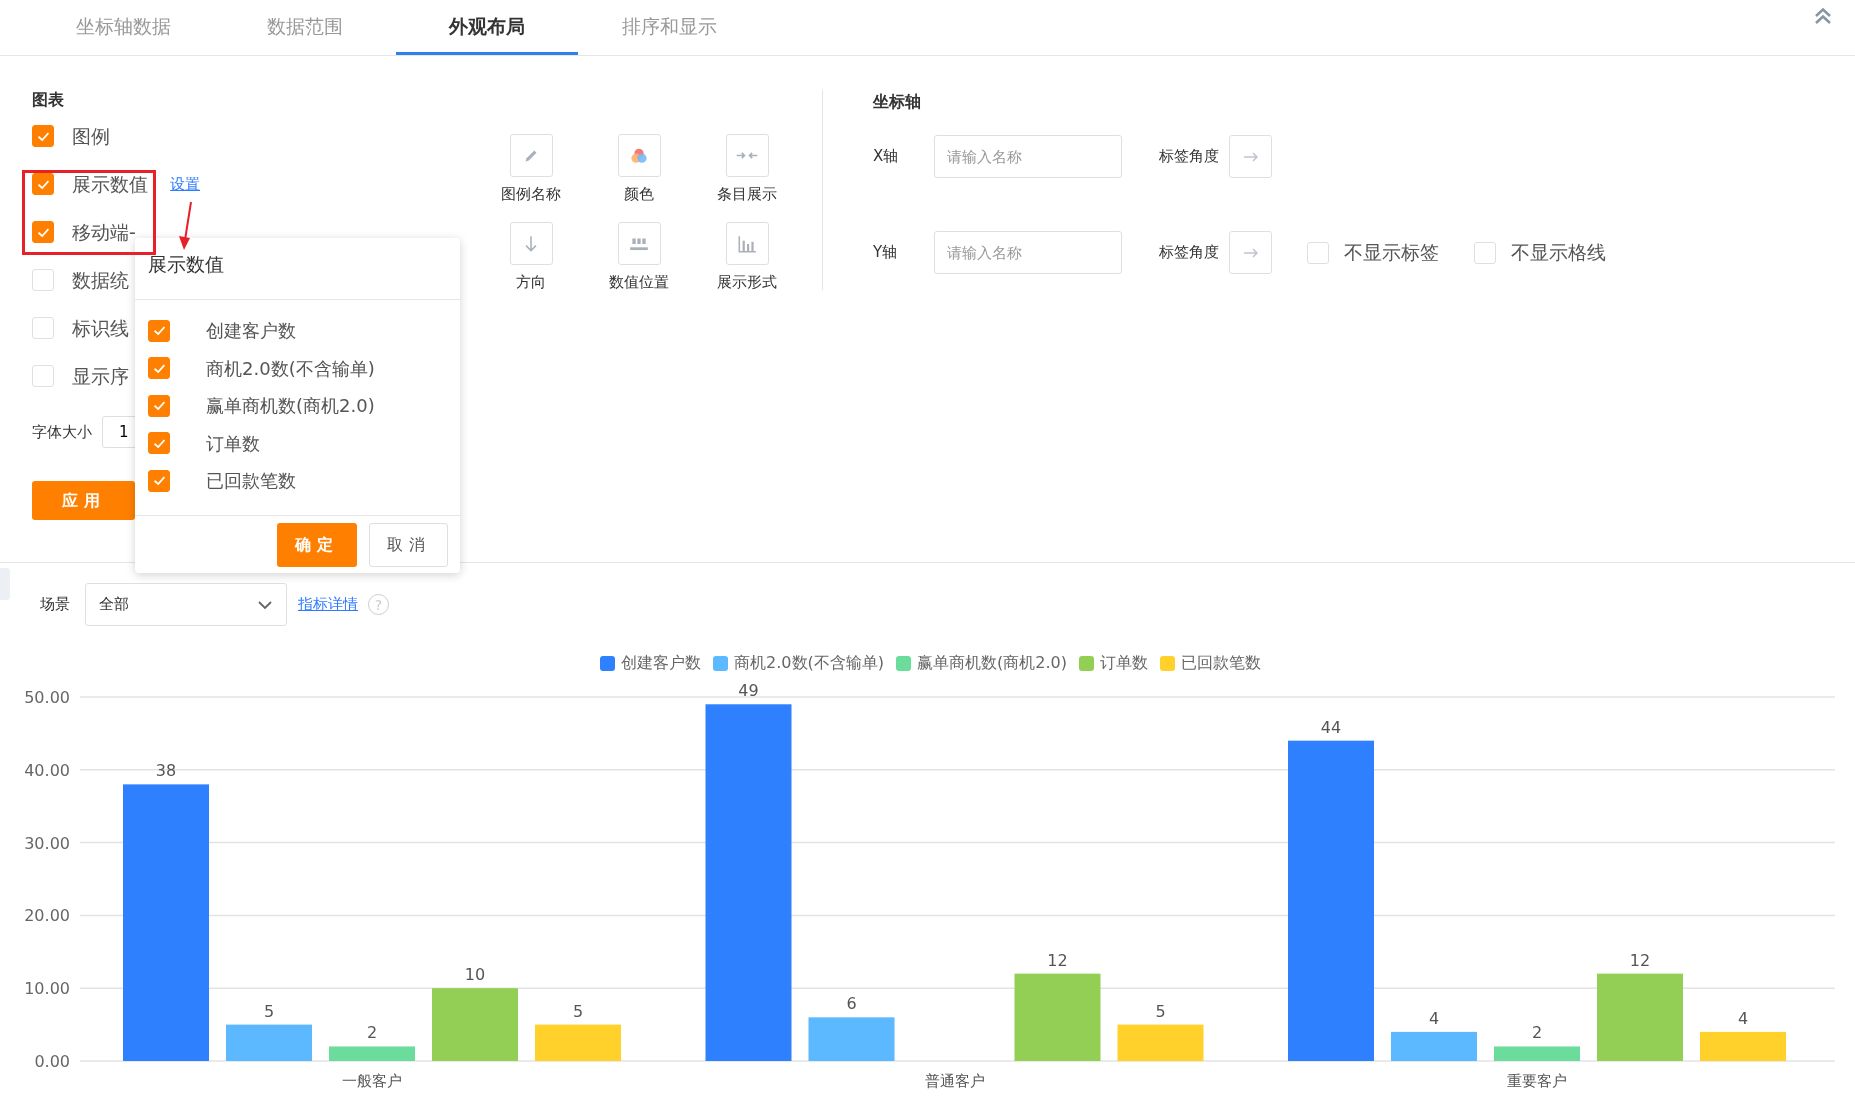 This screenshot has height=1098, width=1855. Describe the element at coordinates (100, 328) in the screenshot. I see `checkbox-label: 标识线` at that location.